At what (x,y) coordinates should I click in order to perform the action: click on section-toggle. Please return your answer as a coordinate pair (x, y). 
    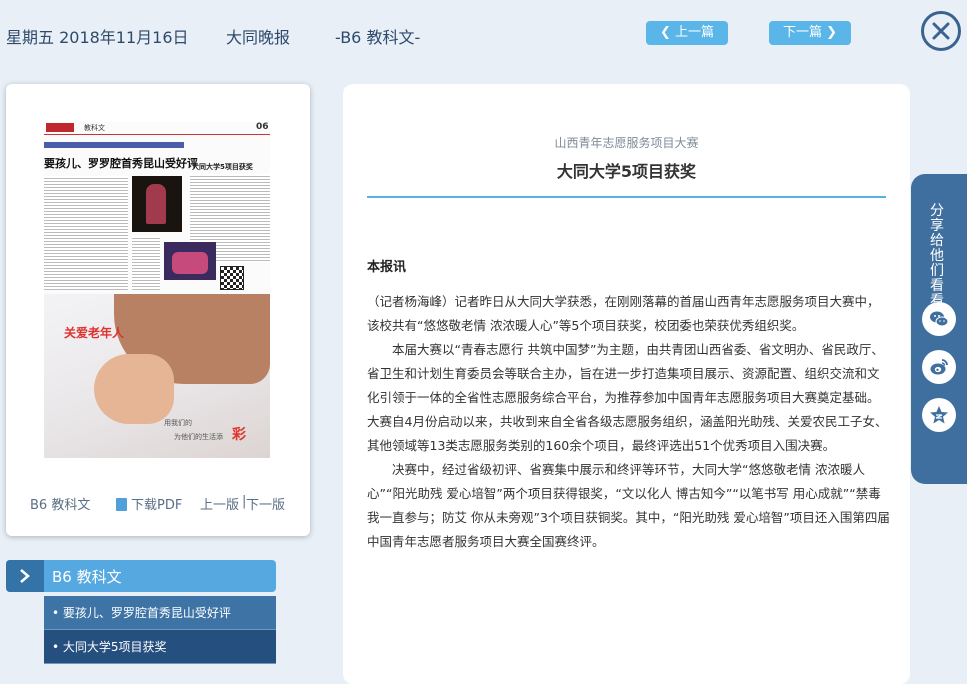
    Looking at the image, I should click on (25, 576).